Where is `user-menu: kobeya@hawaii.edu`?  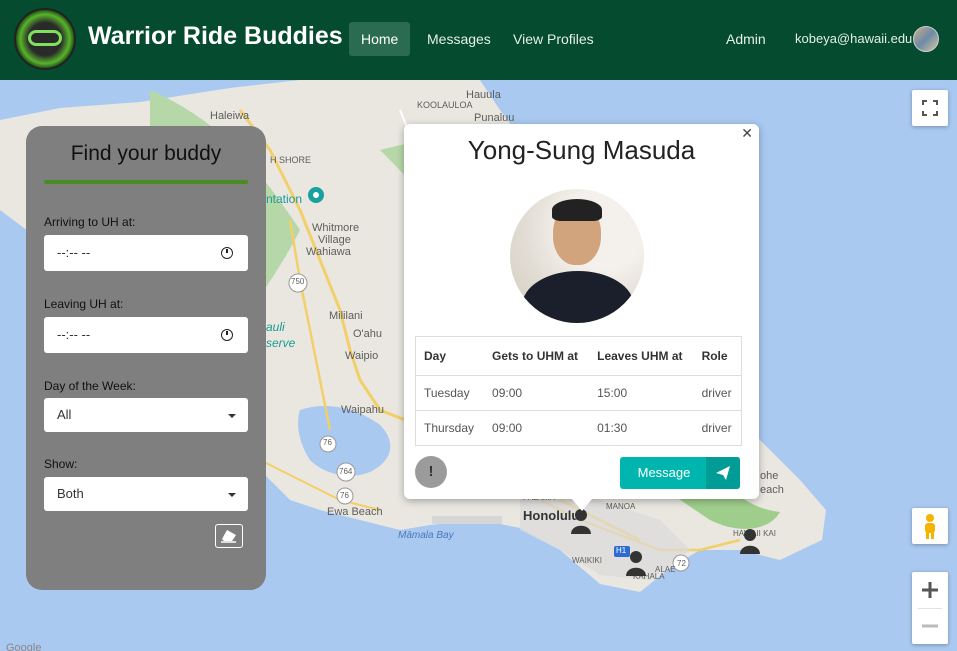
user-menu: kobeya@hawaii.edu is located at coordinates (853, 39).